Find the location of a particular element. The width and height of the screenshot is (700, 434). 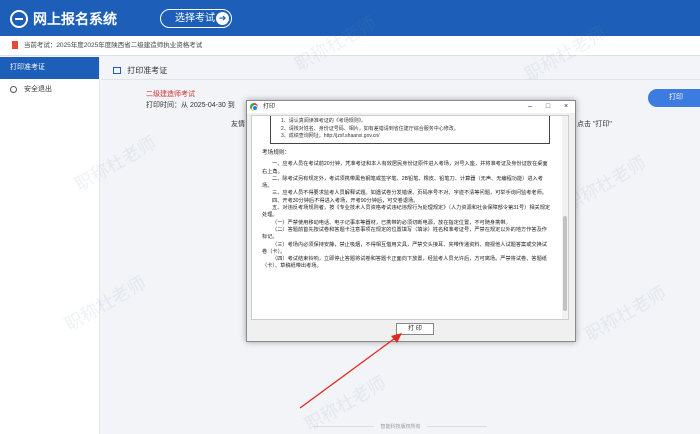

notice-text-right: 点击 "打印" is located at coordinates (594, 124).